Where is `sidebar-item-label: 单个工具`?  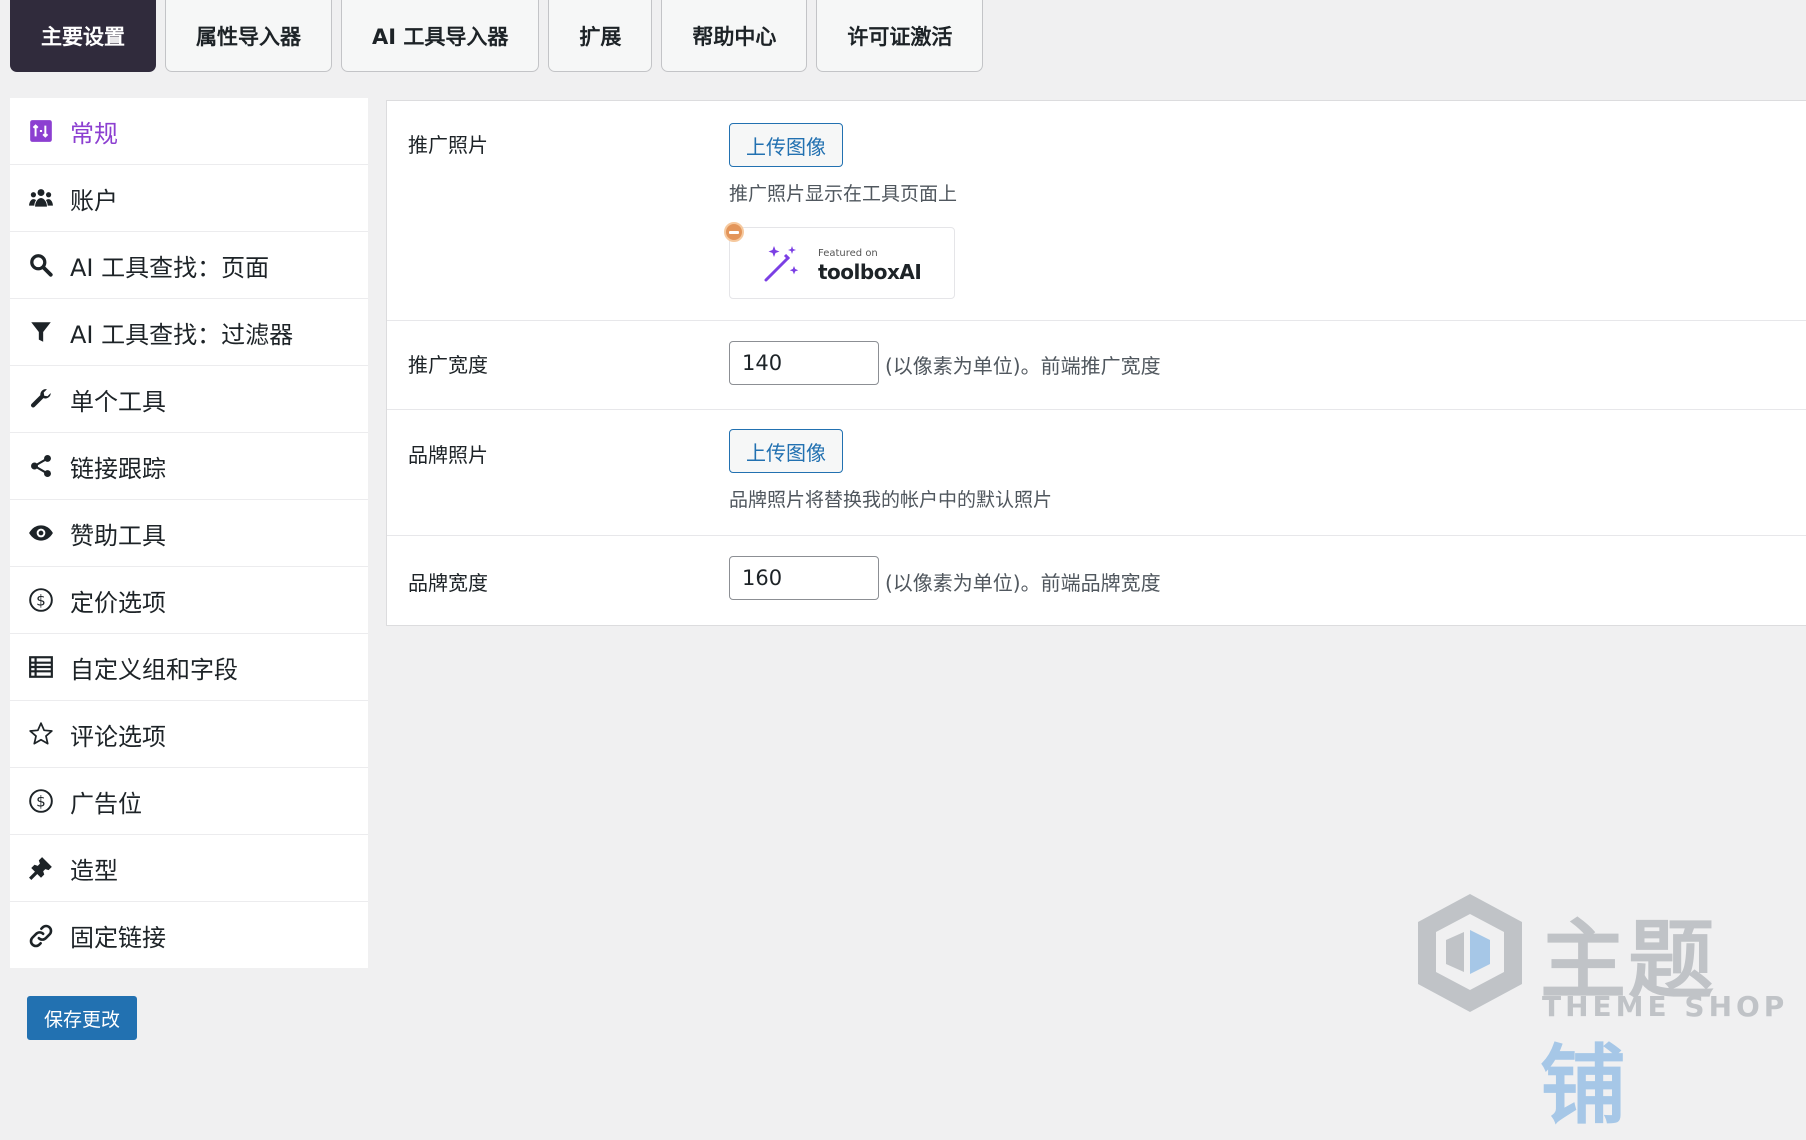 sidebar-item-label: 单个工具 is located at coordinates (118, 401).